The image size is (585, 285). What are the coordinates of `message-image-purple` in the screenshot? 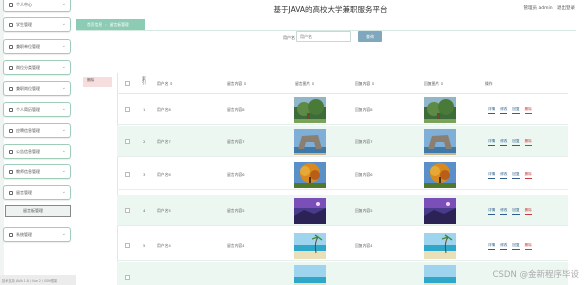 It's located at (310, 211).